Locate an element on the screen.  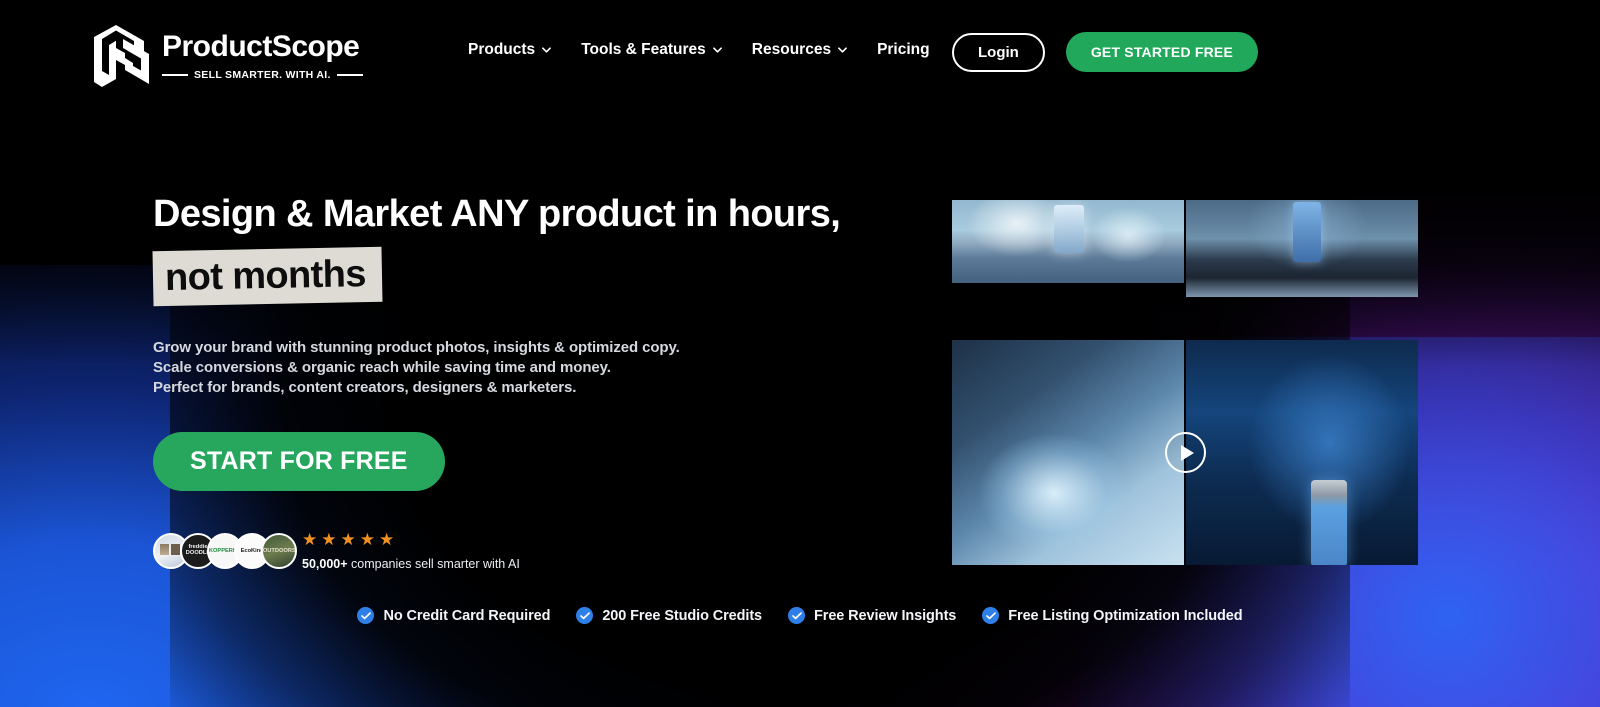
get-started-free-button: GET STARTED FREE is located at coordinates (1161, 52).